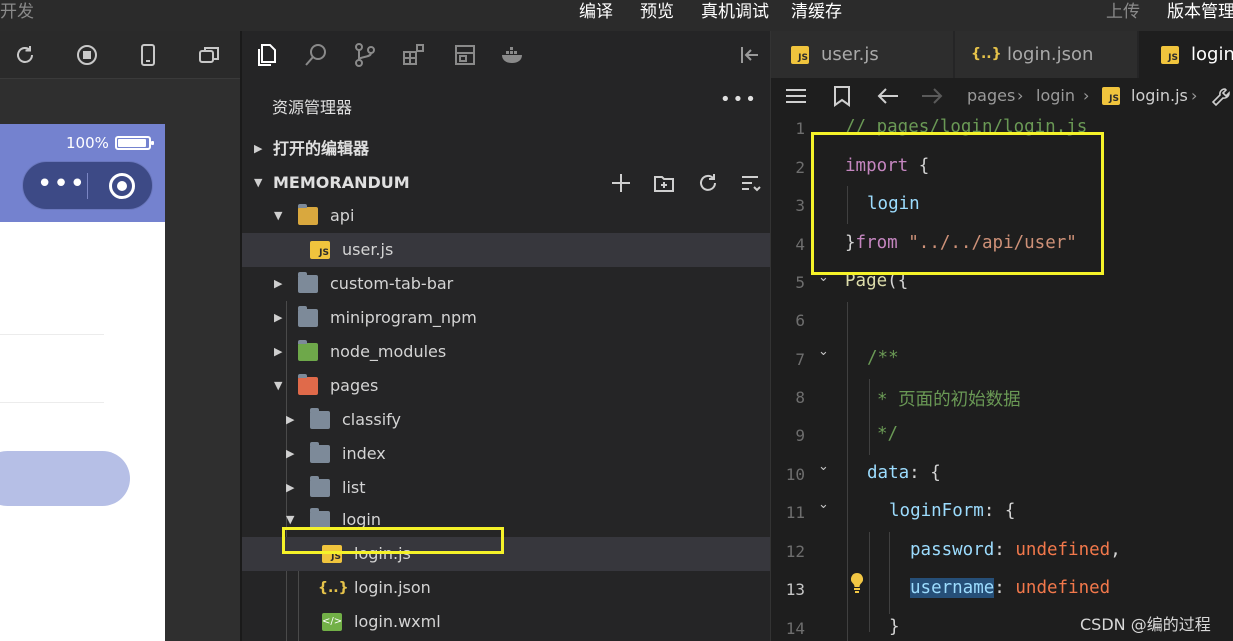 This screenshot has width=1233, height=641. I want to click on tab-login-json: {..} login.json, so click(1046, 54).